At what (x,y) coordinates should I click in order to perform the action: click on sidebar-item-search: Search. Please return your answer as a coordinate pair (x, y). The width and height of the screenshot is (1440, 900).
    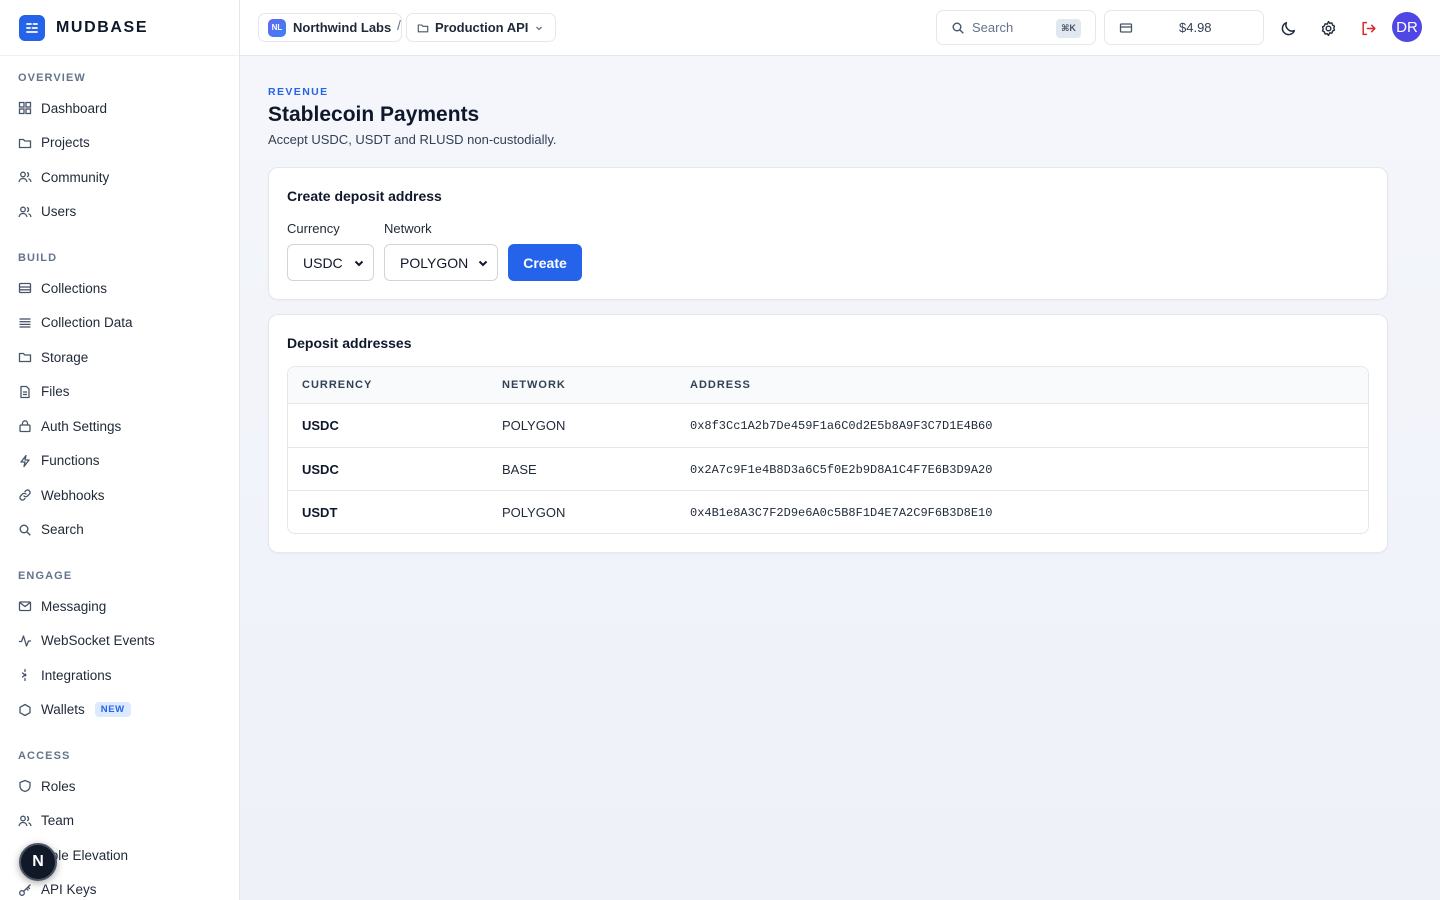
    Looking at the image, I should click on (119, 530).